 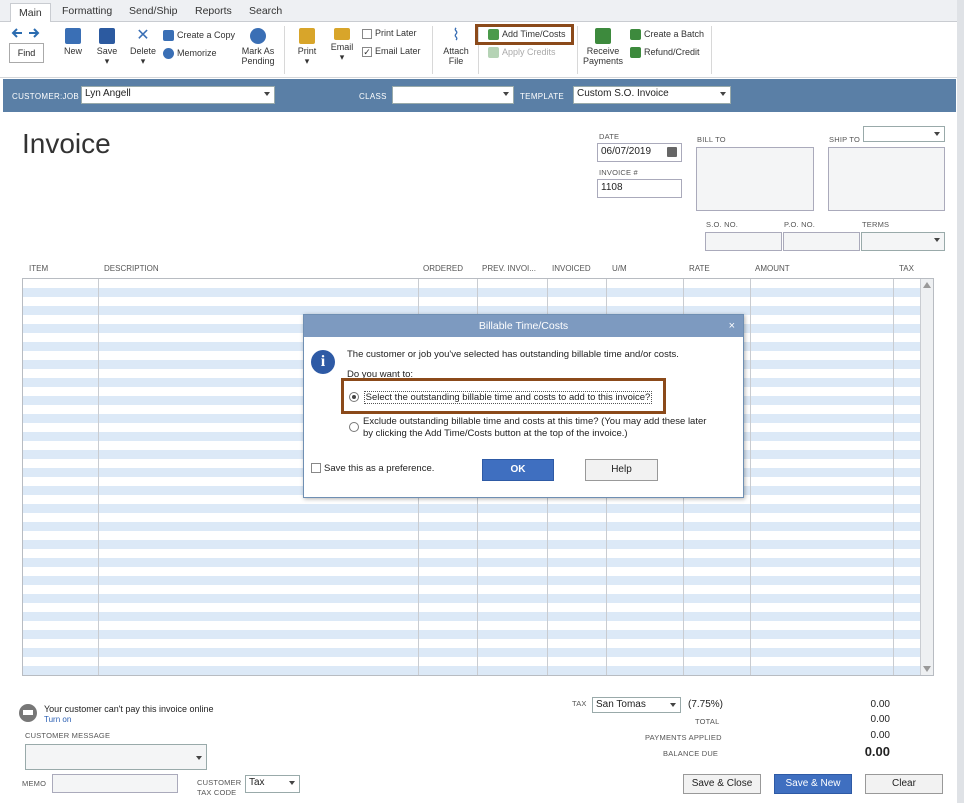 What do you see at coordinates (621, 470) in the screenshot?
I see `help-button: Help` at bounding box center [621, 470].